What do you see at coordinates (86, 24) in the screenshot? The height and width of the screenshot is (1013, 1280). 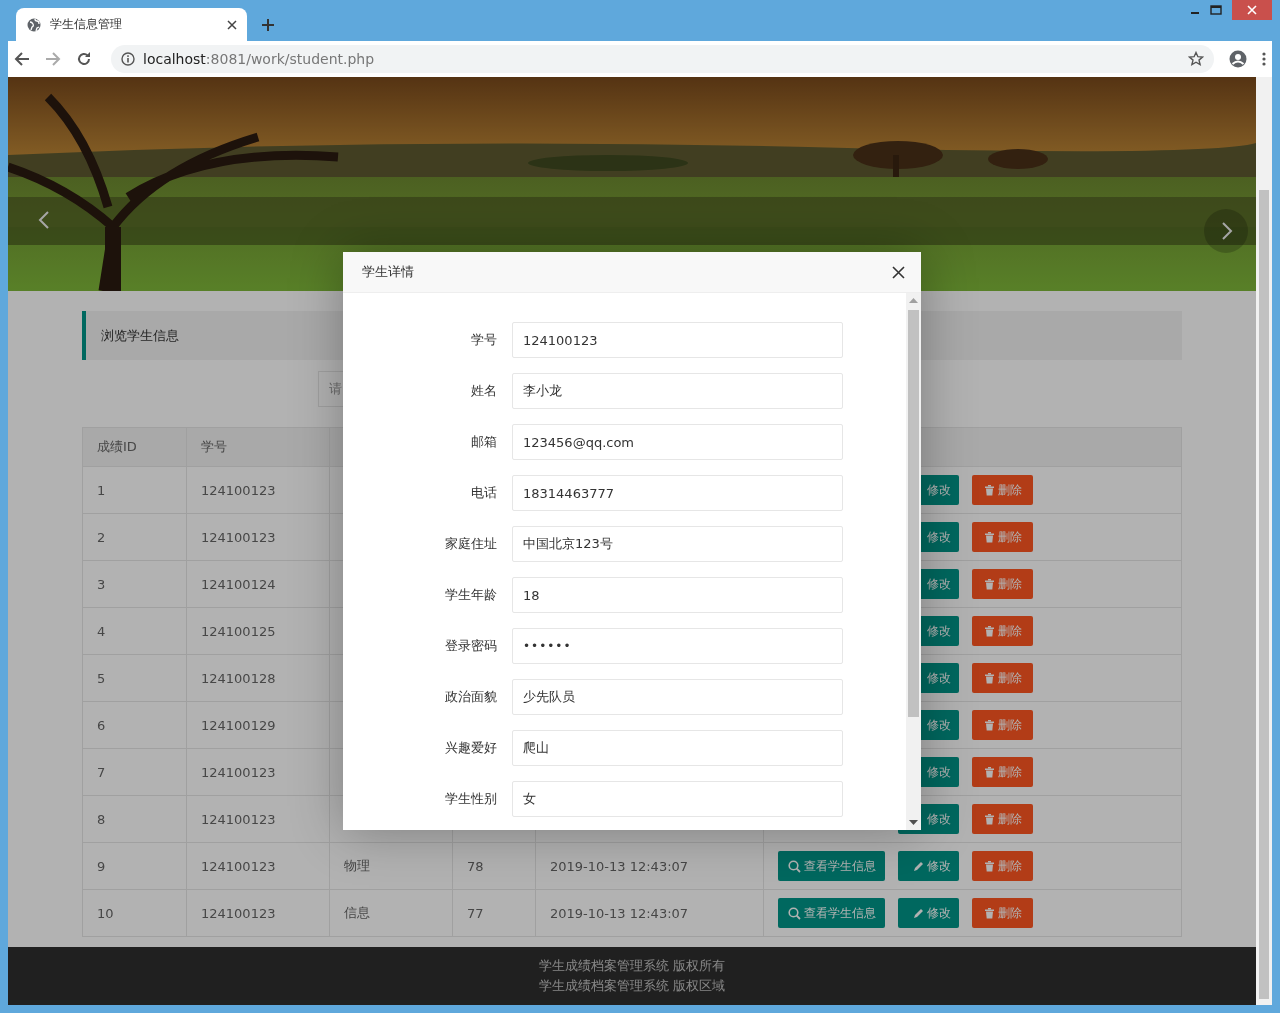 I see `tab-title: 学生信息管理` at bounding box center [86, 24].